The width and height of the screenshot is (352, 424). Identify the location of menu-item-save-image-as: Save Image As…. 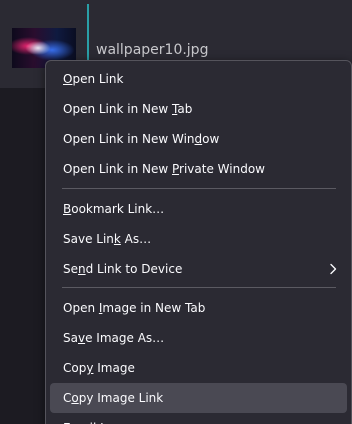
(198, 338).